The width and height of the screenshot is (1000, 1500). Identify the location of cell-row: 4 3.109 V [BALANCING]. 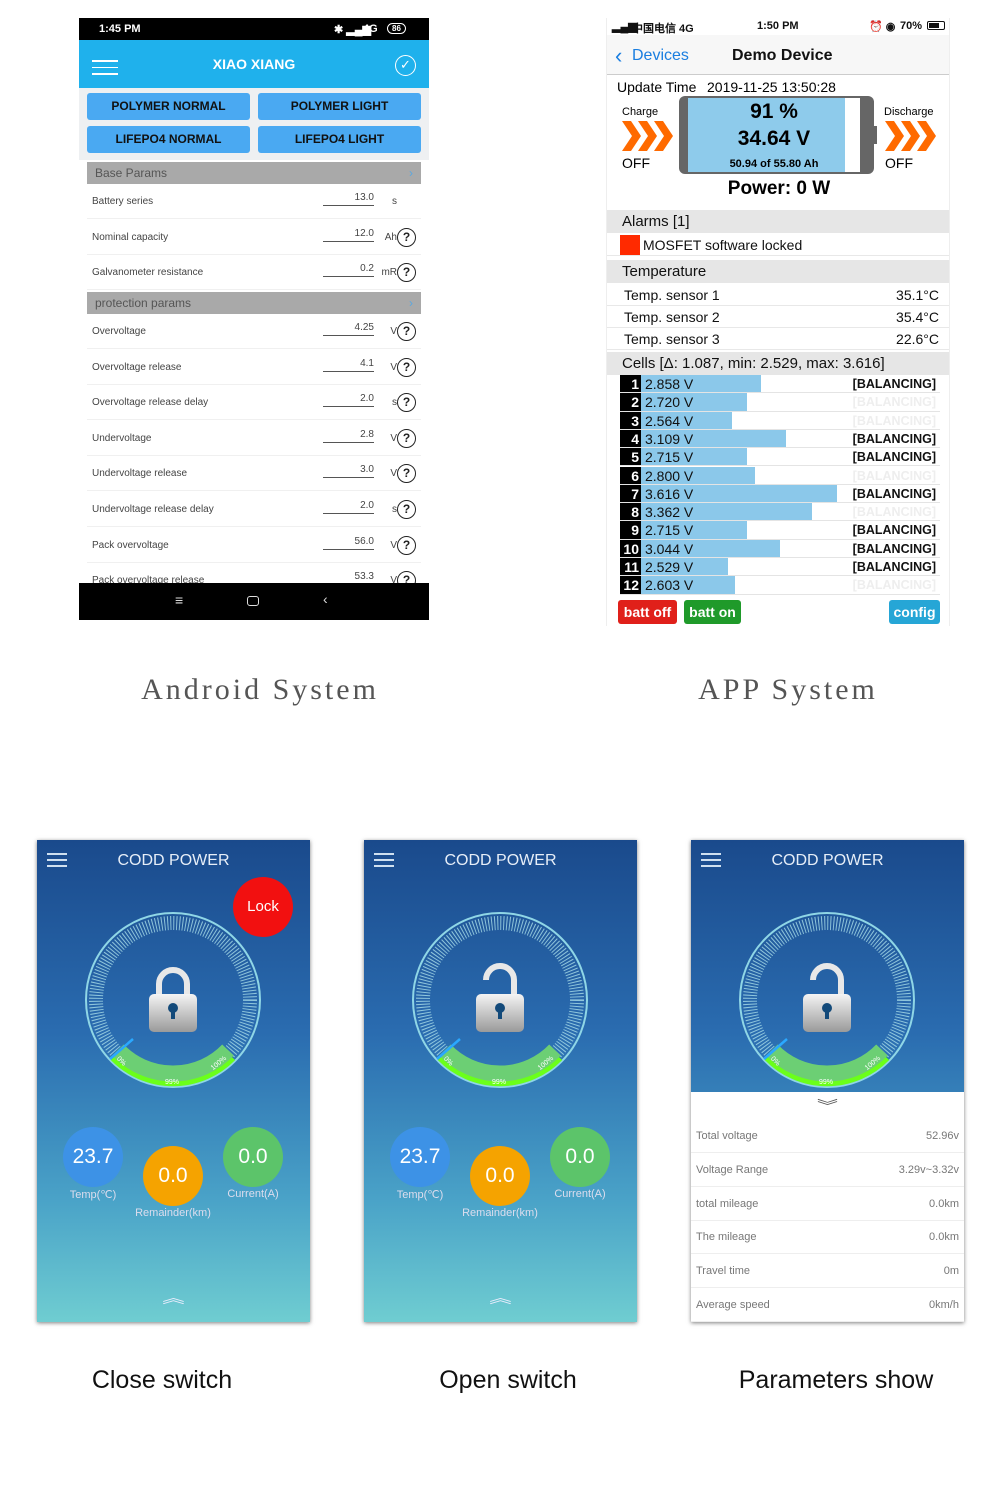
(780, 439).